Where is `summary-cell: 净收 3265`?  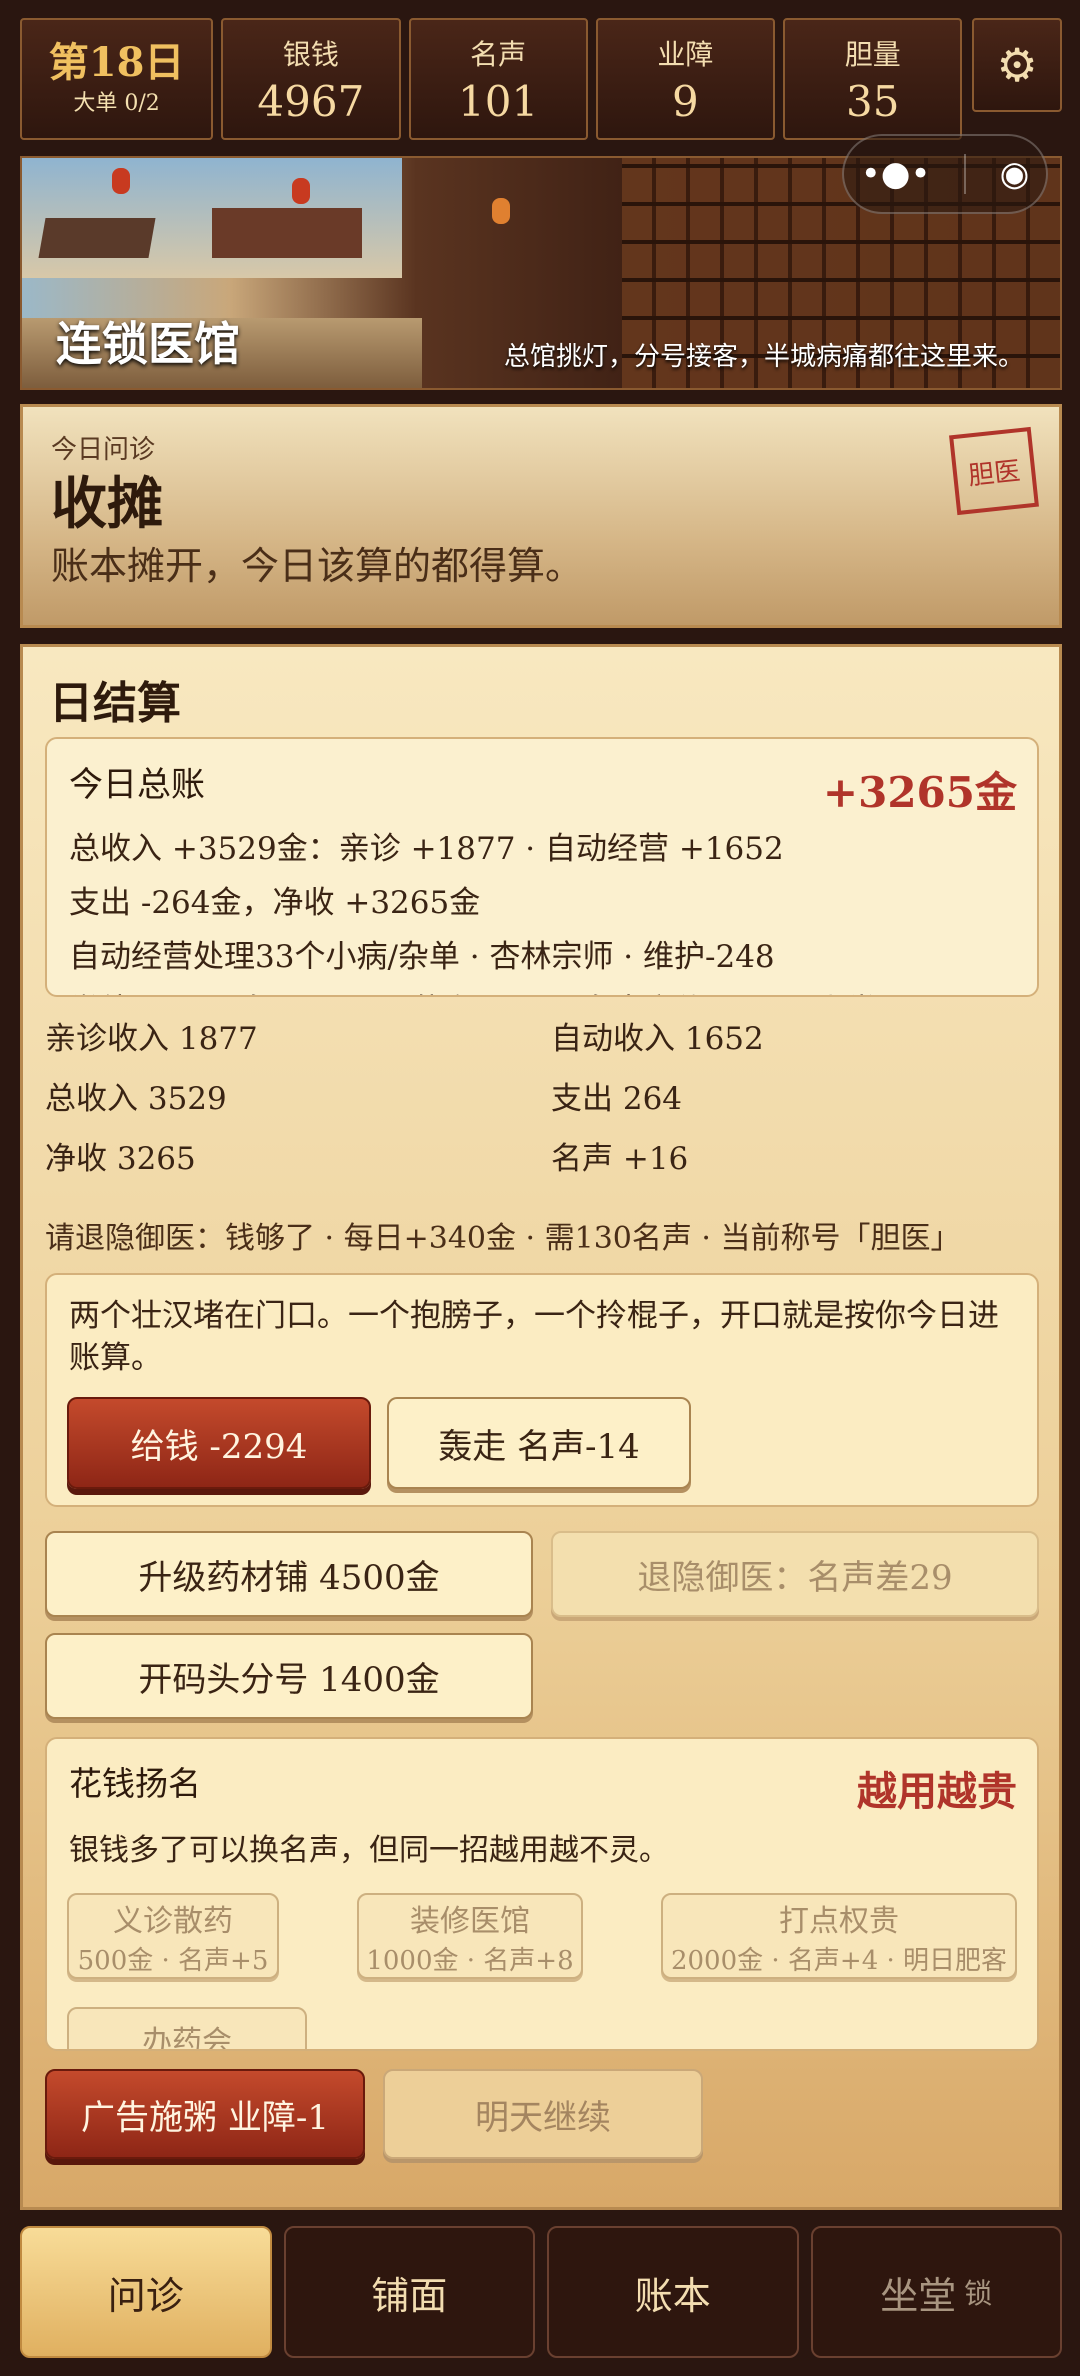 summary-cell: 净收 3265 is located at coordinates (120, 1159).